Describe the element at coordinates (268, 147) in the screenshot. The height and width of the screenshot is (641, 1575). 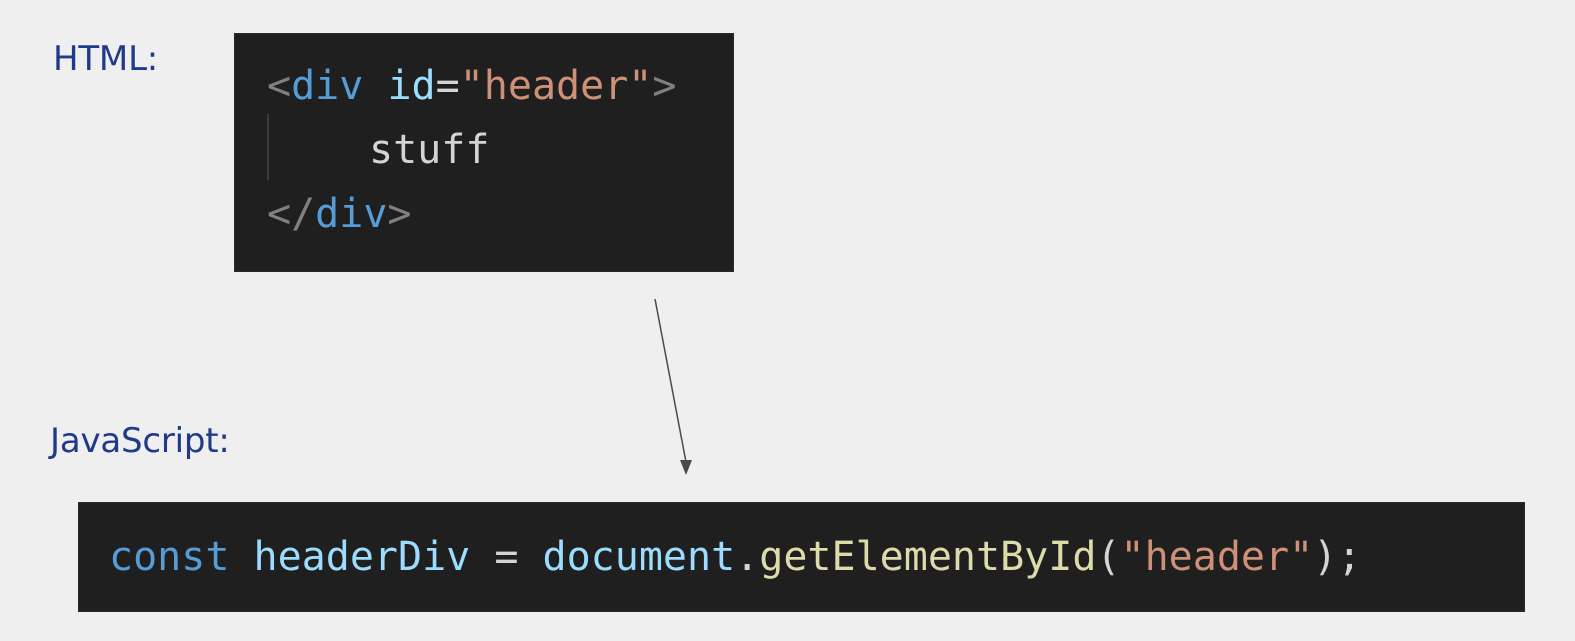
I see `indent-guide` at that location.